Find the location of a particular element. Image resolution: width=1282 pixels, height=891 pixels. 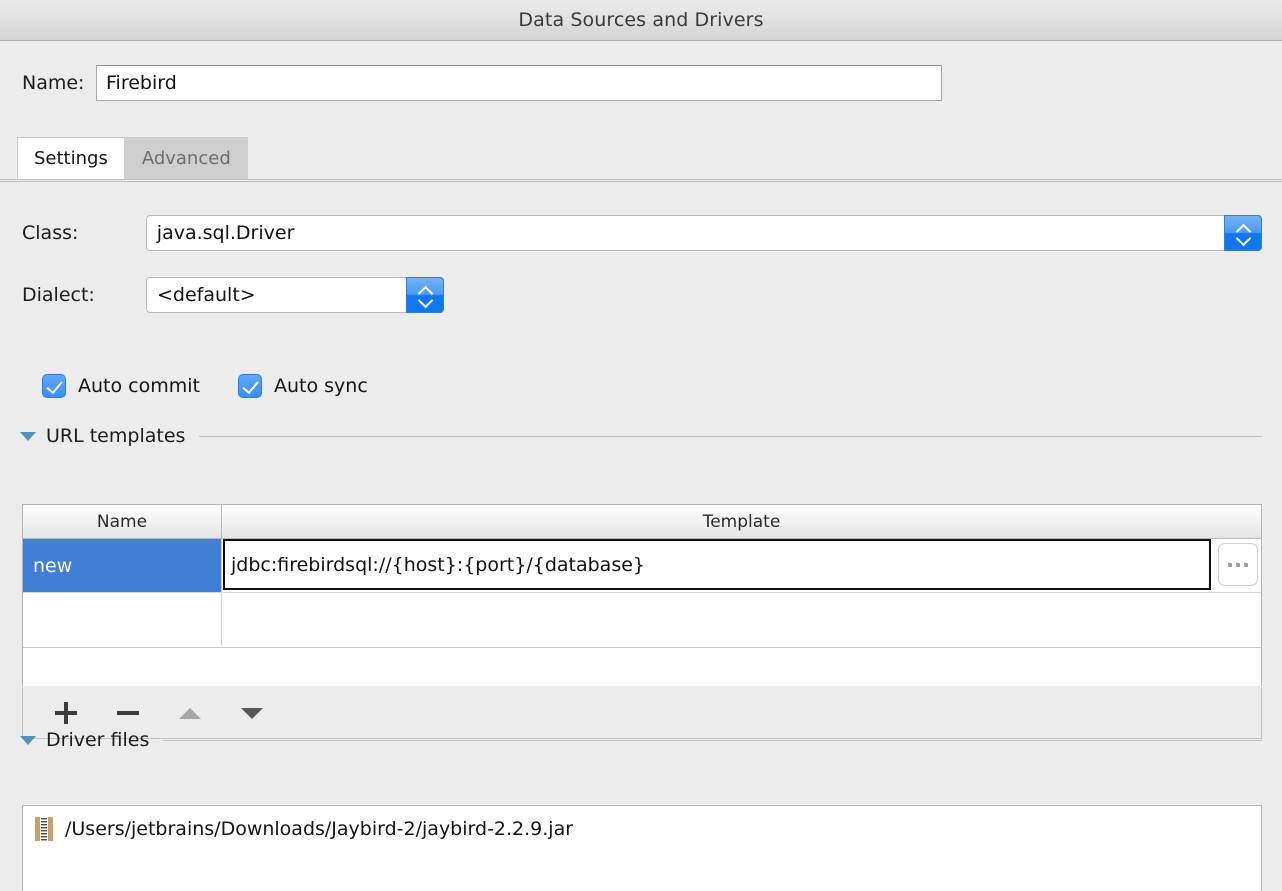

section-driver-files: Driver files is located at coordinates (641, 740).